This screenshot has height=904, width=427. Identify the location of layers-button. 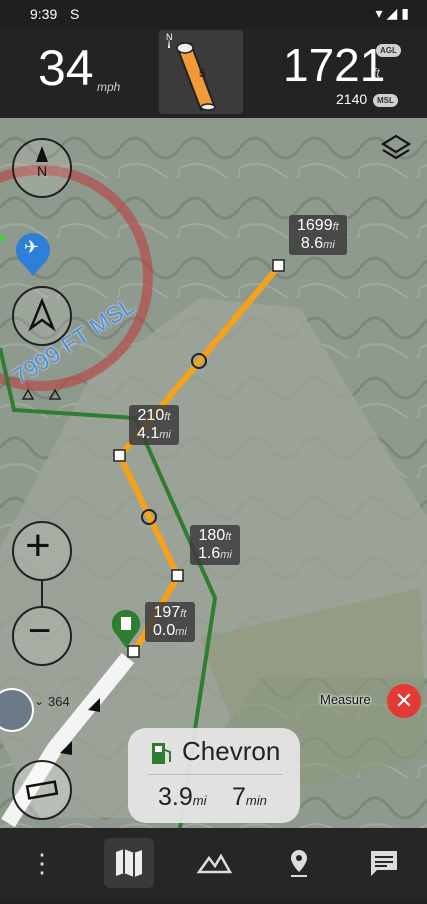
(396, 148).